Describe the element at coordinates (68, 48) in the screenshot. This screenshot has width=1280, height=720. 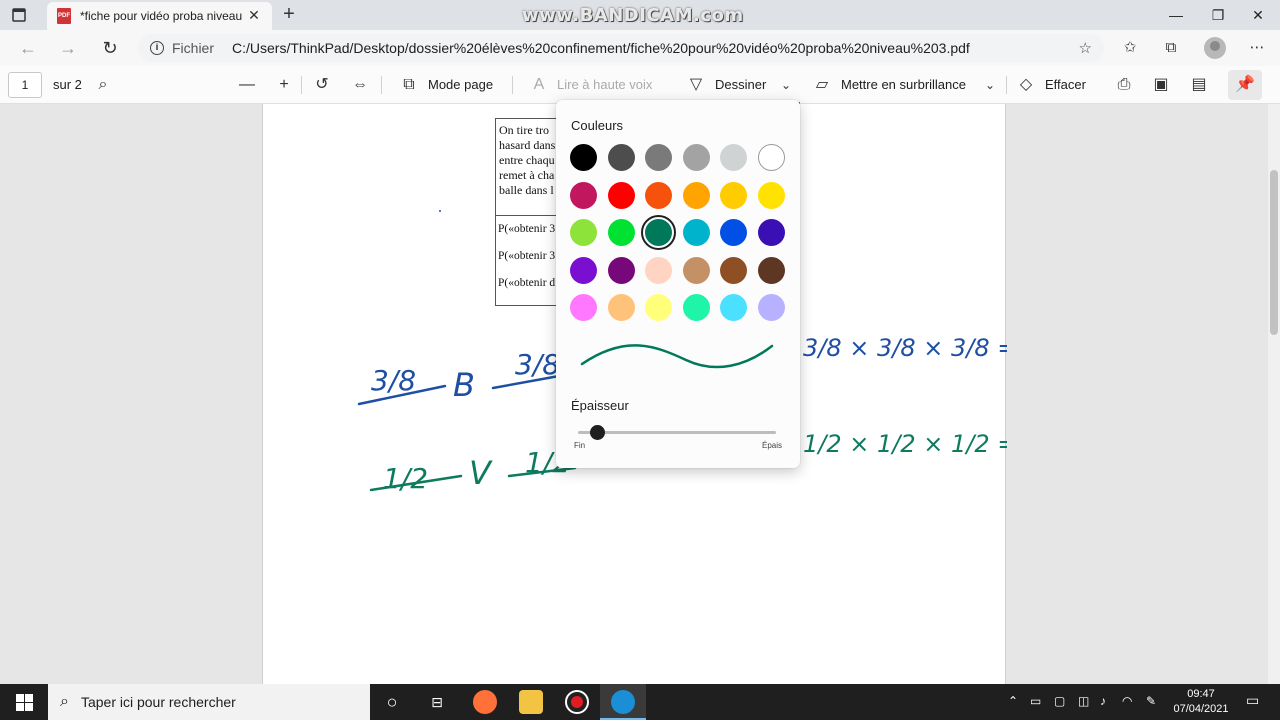
I see `forward-icon: →` at that location.